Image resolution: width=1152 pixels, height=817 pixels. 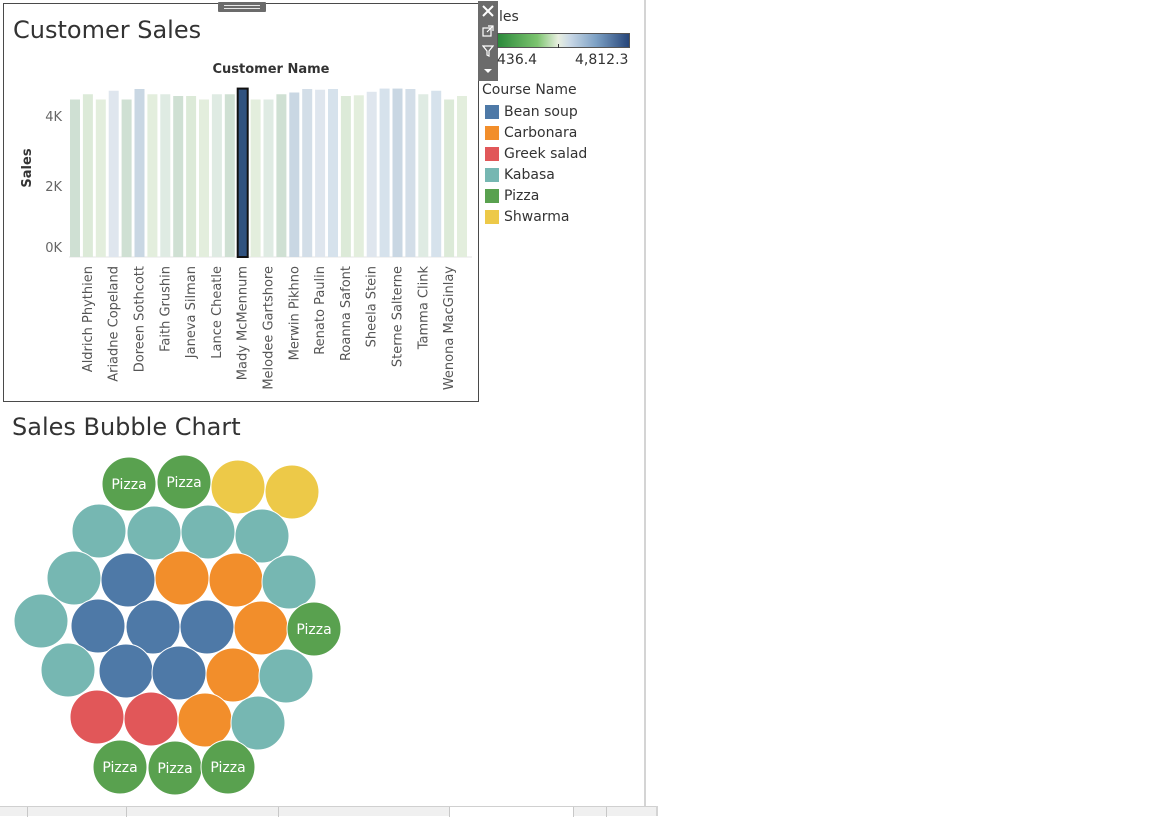 I want to click on legend-item: Bean soup, so click(x=531, y=112).